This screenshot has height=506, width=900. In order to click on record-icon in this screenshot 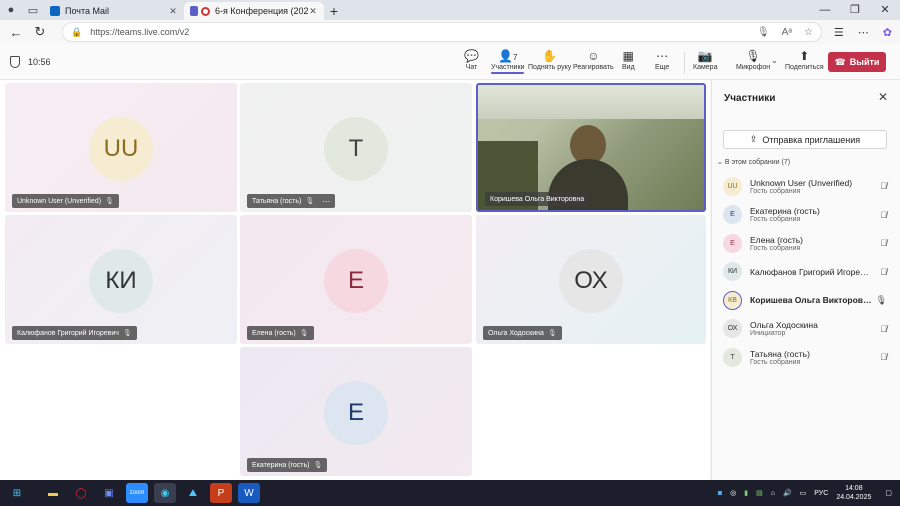, I will do `click(205, 11)`.